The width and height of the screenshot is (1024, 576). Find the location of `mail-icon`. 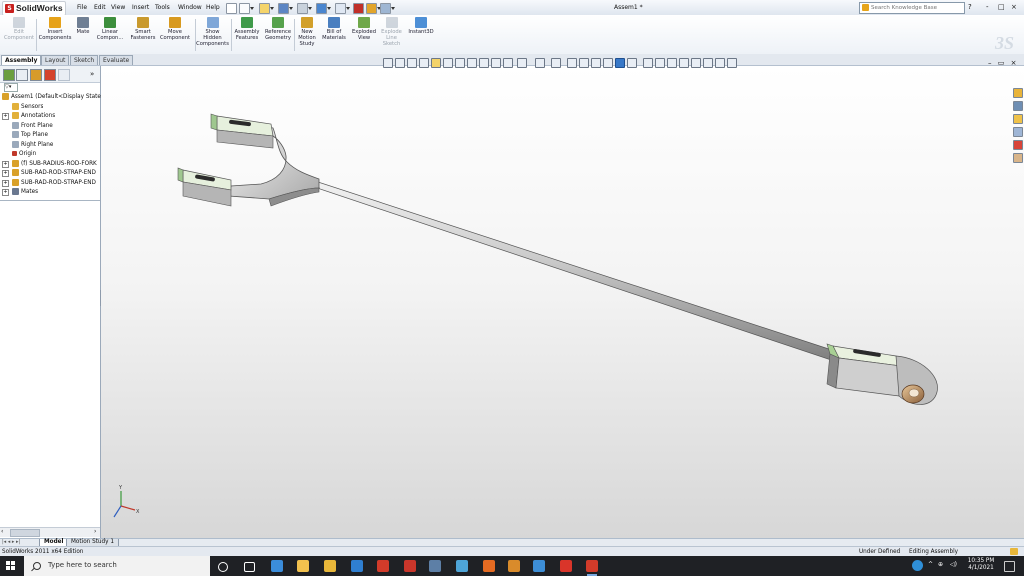

mail-icon is located at coordinates (357, 566).